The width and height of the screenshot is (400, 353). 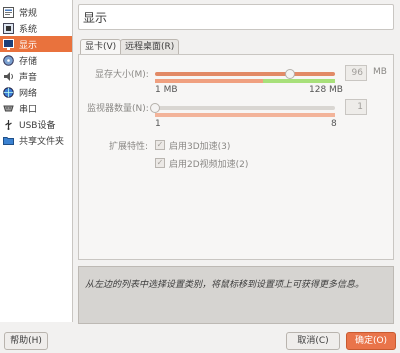 I want to click on video-memory-slider-thumb, so click(x=290, y=74).